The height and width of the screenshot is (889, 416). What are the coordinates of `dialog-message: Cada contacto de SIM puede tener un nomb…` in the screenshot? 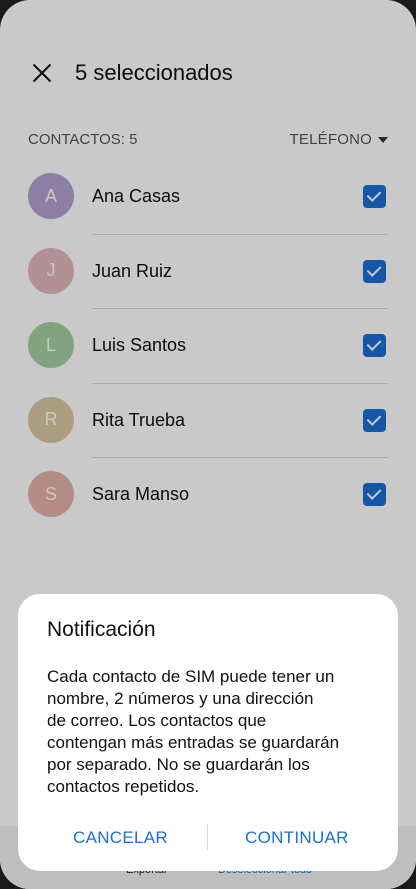 It's located at (193, 731).